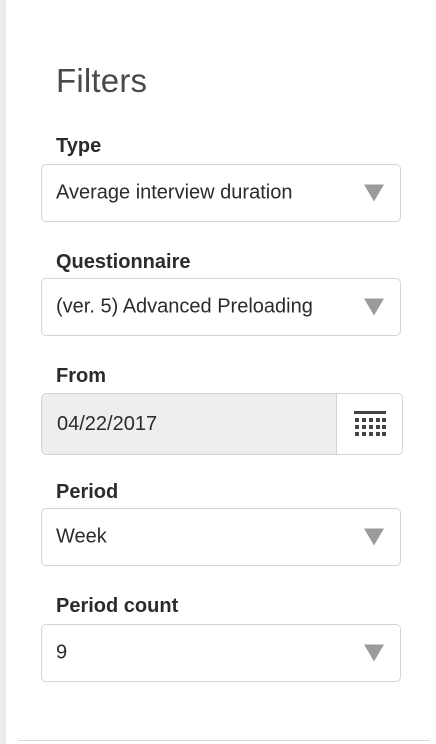  I want to click on from-label: From, so click(81, 376).